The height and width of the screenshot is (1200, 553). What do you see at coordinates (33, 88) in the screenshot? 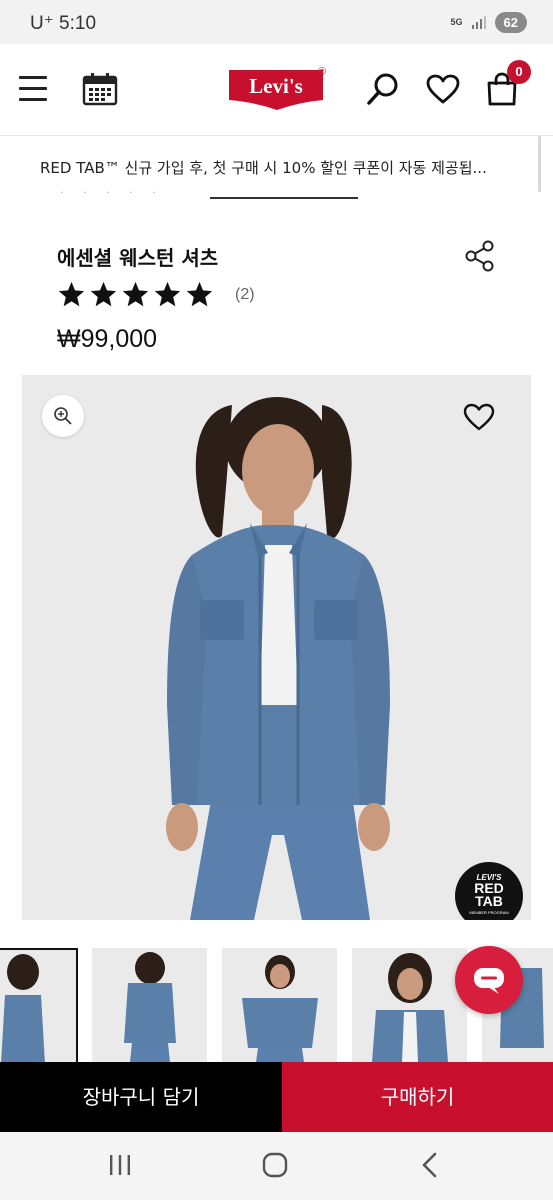
I see `hamburger-icon` at bounding box center [33, 88].